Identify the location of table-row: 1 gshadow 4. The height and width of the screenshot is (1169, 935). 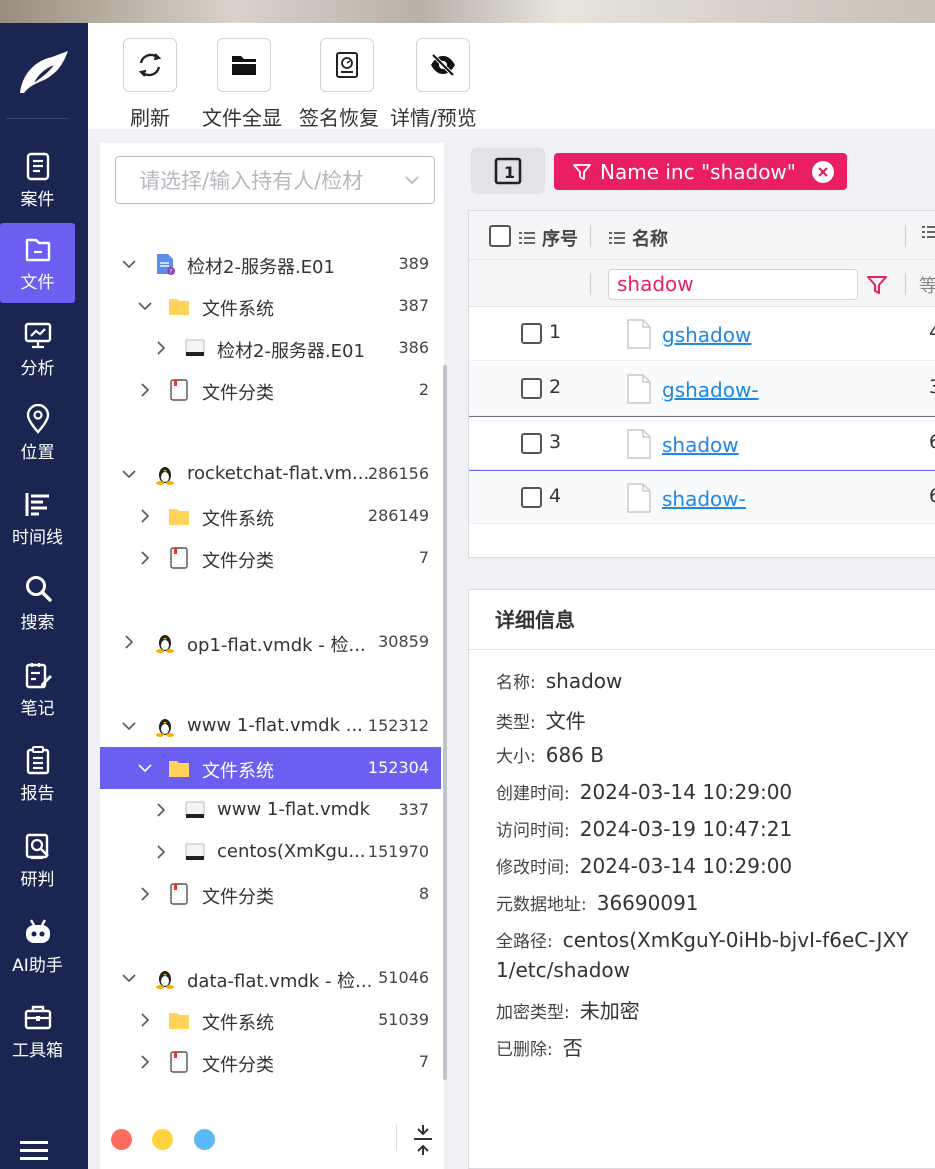
(702, 334).